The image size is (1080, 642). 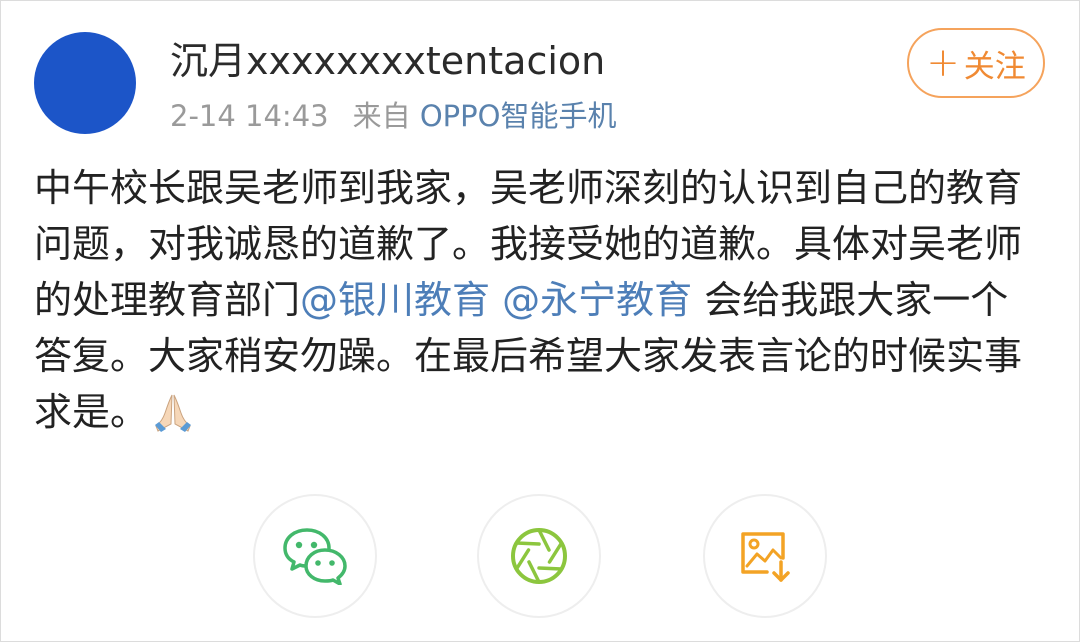 I want to click on share-save-image-button, so click(x=765, y=556).